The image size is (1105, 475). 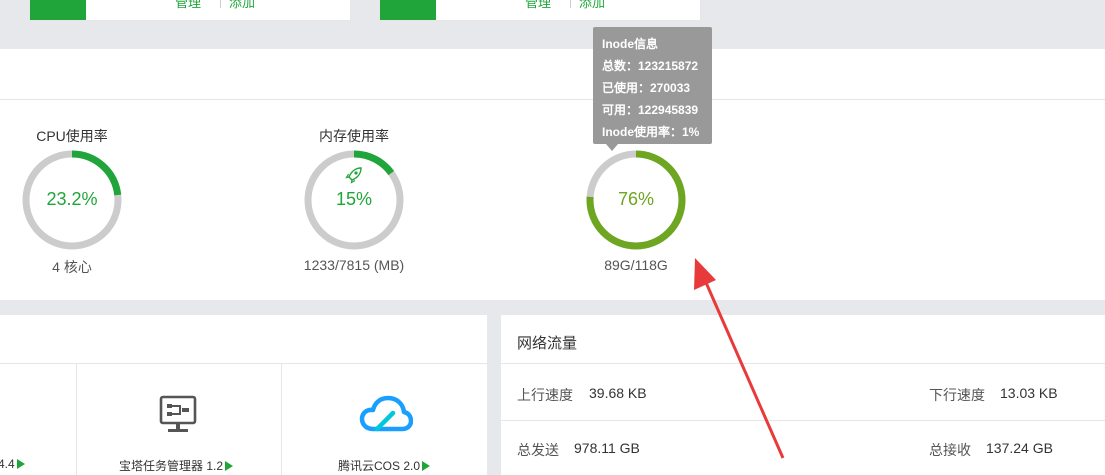 I want to click on tooltip-usage: Inode使用率：1%, so click(x=651, y=132).